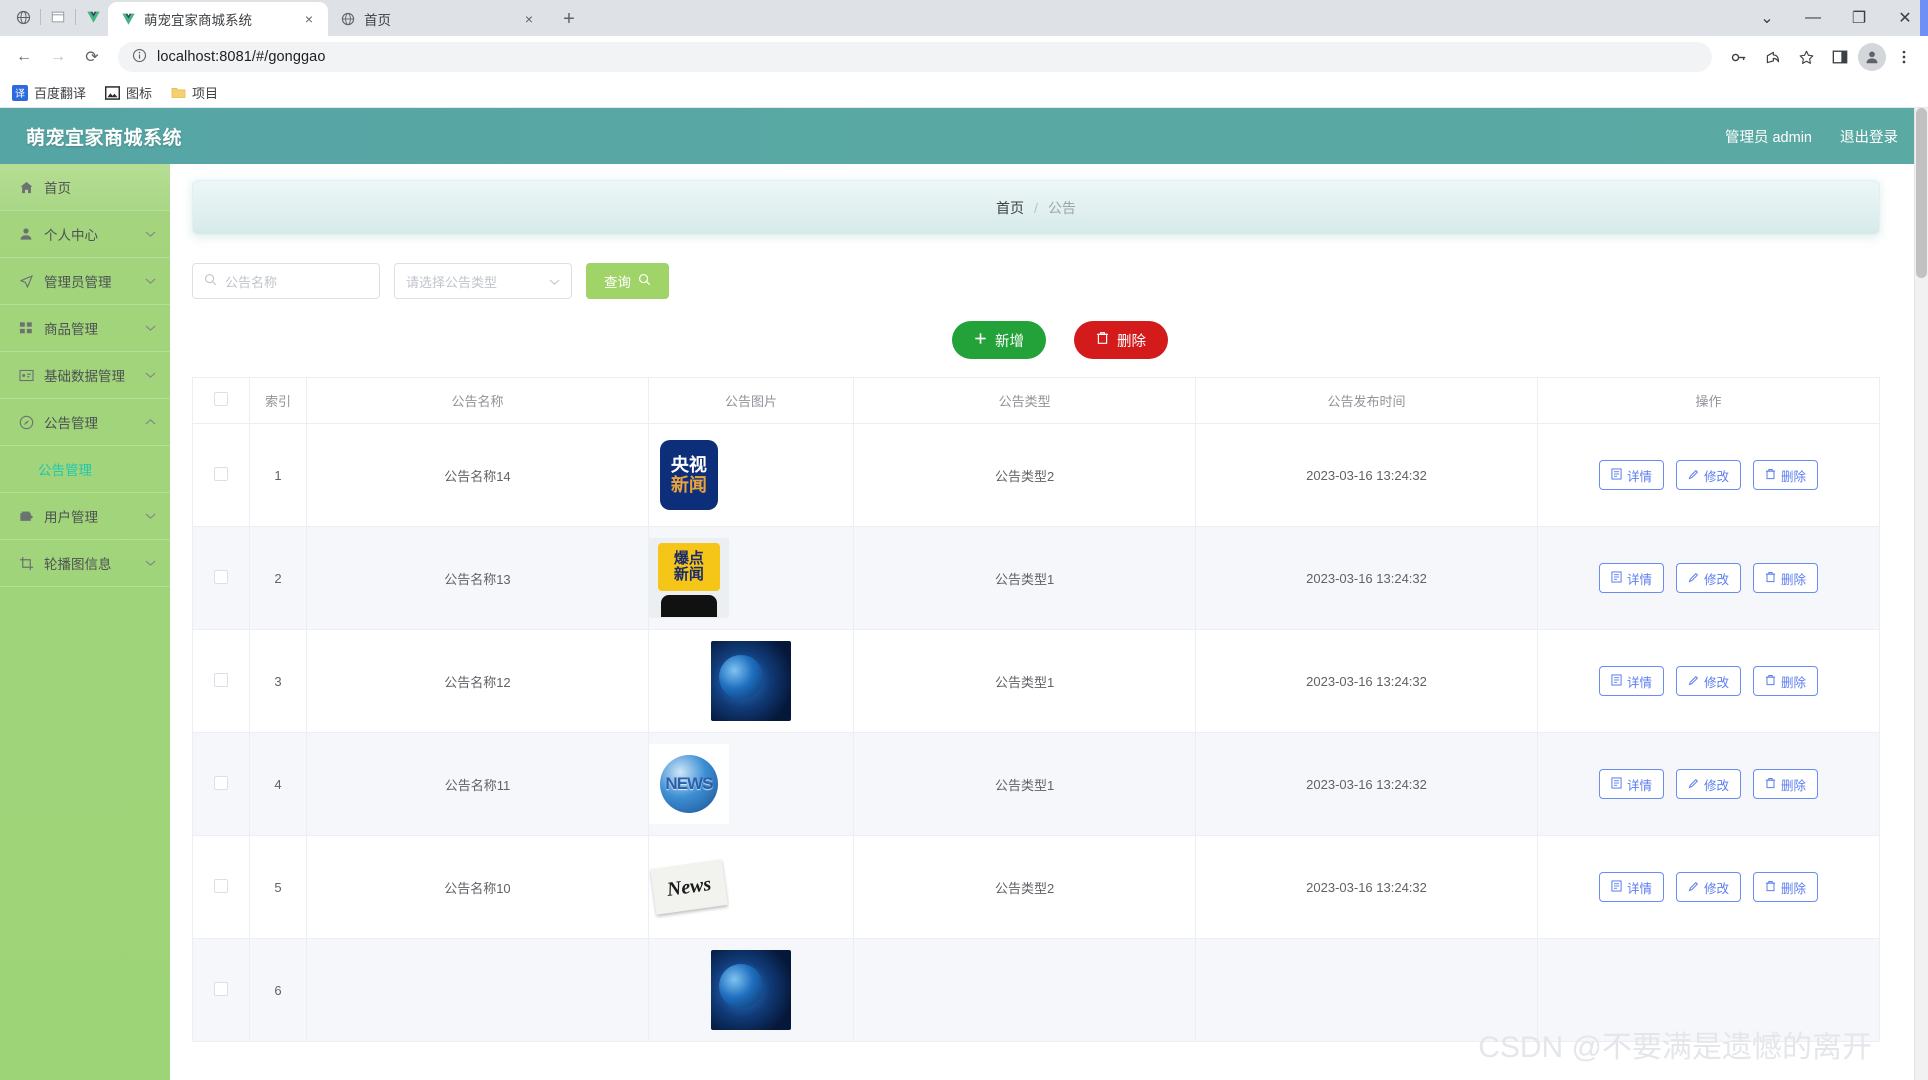  Describe the element at coordinates (23, 17) in the screenshot. I see `globe-icon` at that location.